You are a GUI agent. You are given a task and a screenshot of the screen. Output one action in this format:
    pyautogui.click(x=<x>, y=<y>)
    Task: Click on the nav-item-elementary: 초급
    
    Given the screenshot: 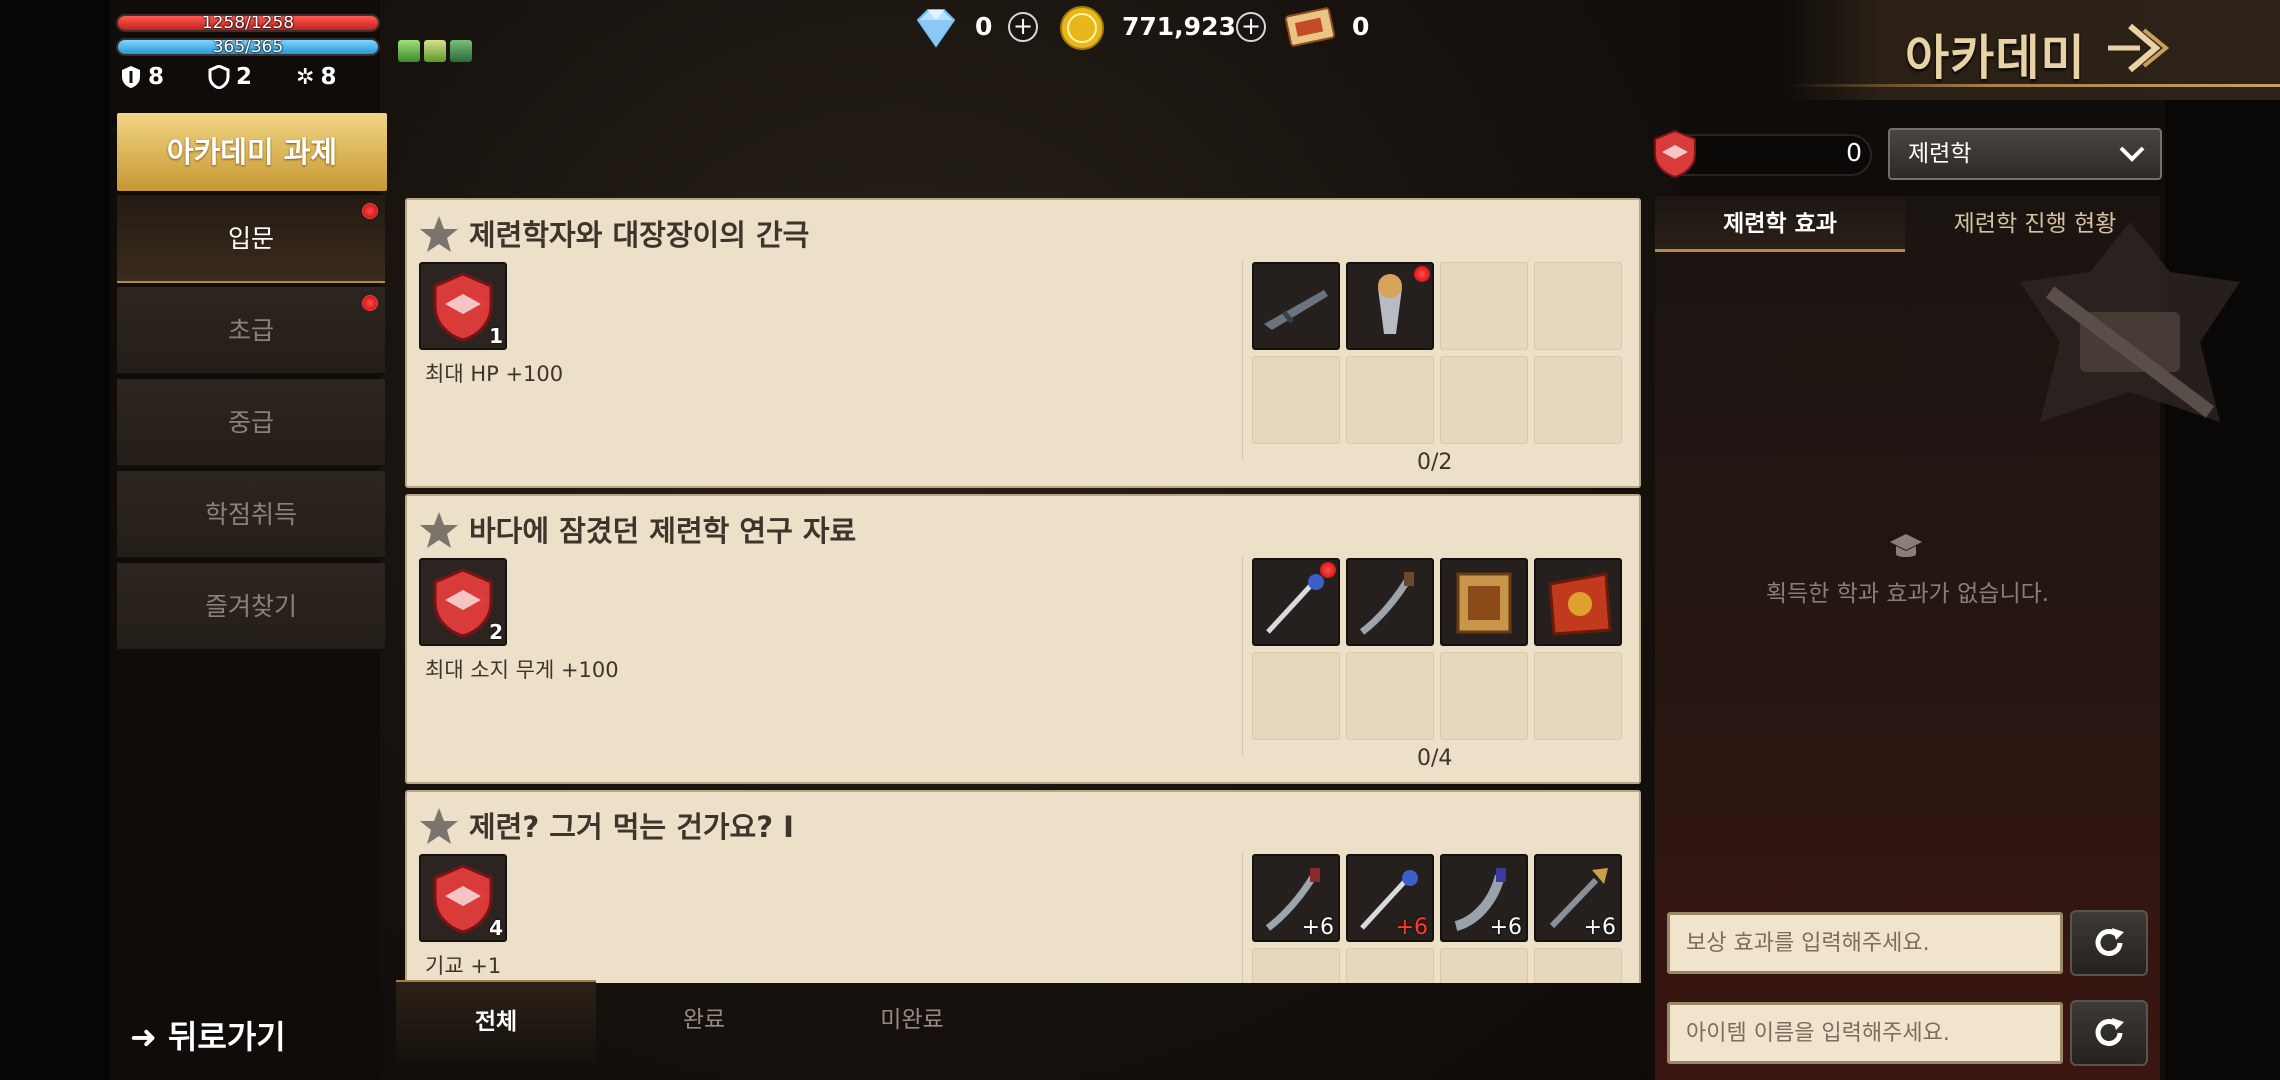 What is the action you would take?
    pyautogui.click(x=251, y=331)
    